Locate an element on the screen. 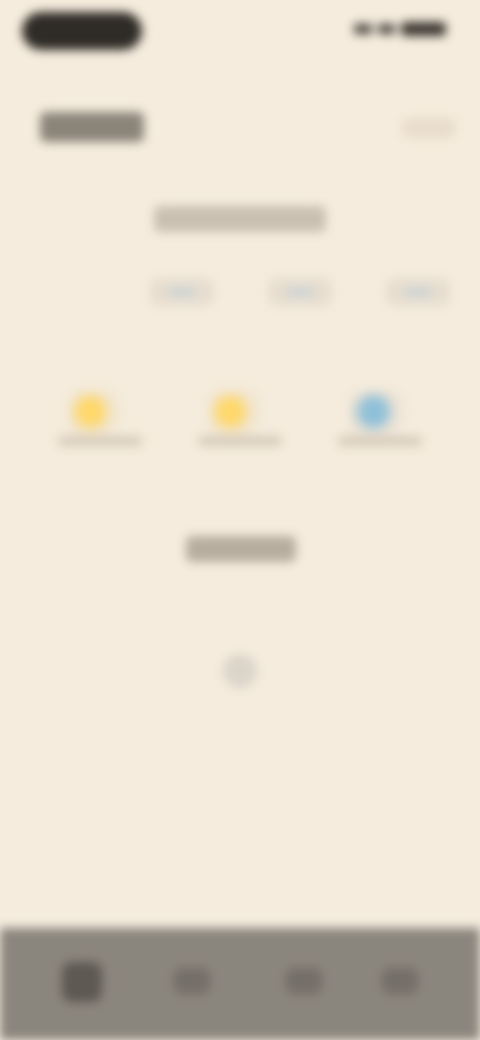  bottom-navigation is located at coordinates (240, 984).